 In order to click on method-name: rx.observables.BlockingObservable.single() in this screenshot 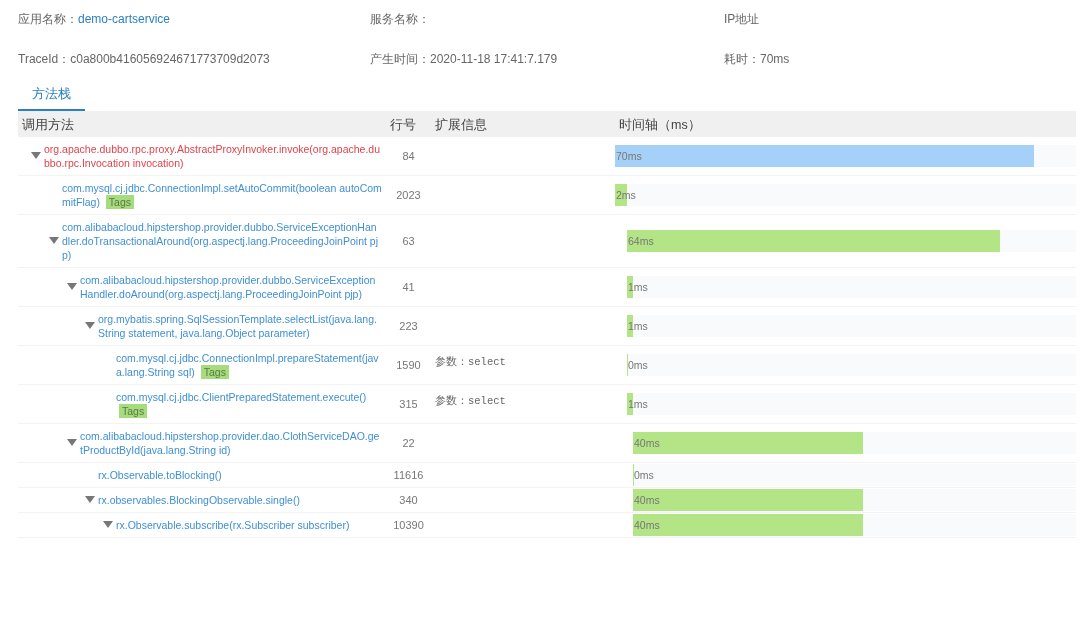, I will do `click(199, 499)`.